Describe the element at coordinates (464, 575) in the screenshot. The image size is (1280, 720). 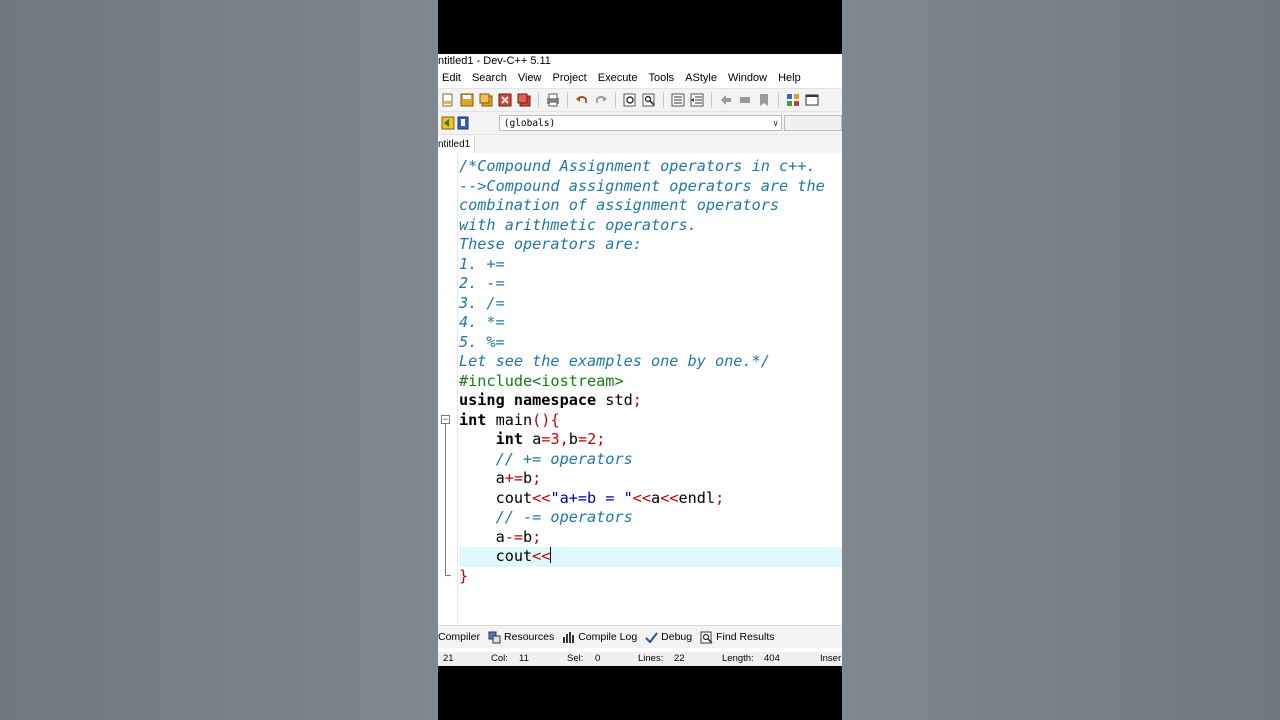
I see `code-token: }` at that location.